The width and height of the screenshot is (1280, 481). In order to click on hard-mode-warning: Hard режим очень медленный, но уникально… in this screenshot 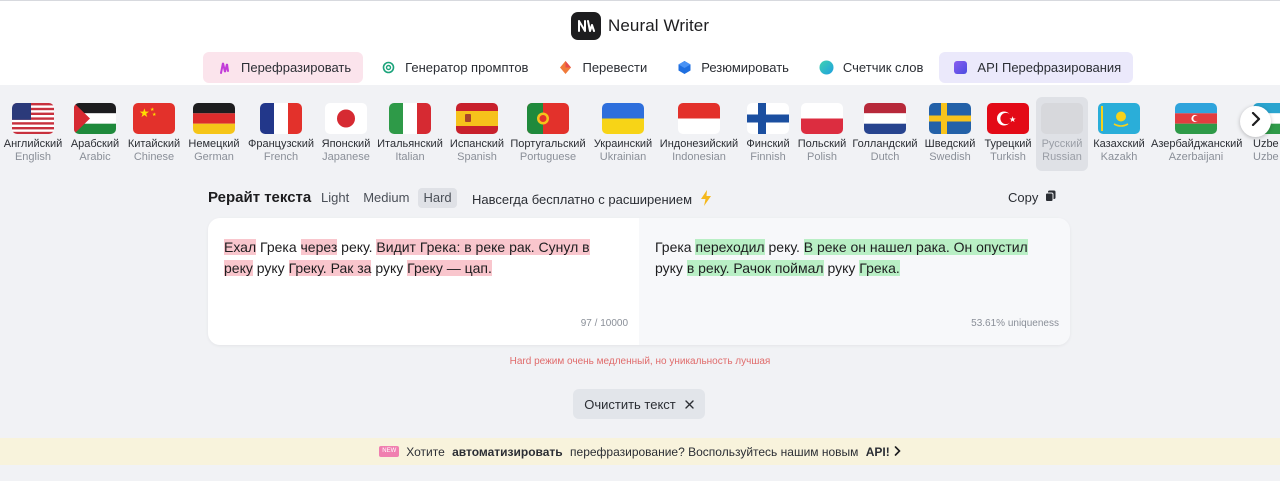, I will do `click(640, 361)`.